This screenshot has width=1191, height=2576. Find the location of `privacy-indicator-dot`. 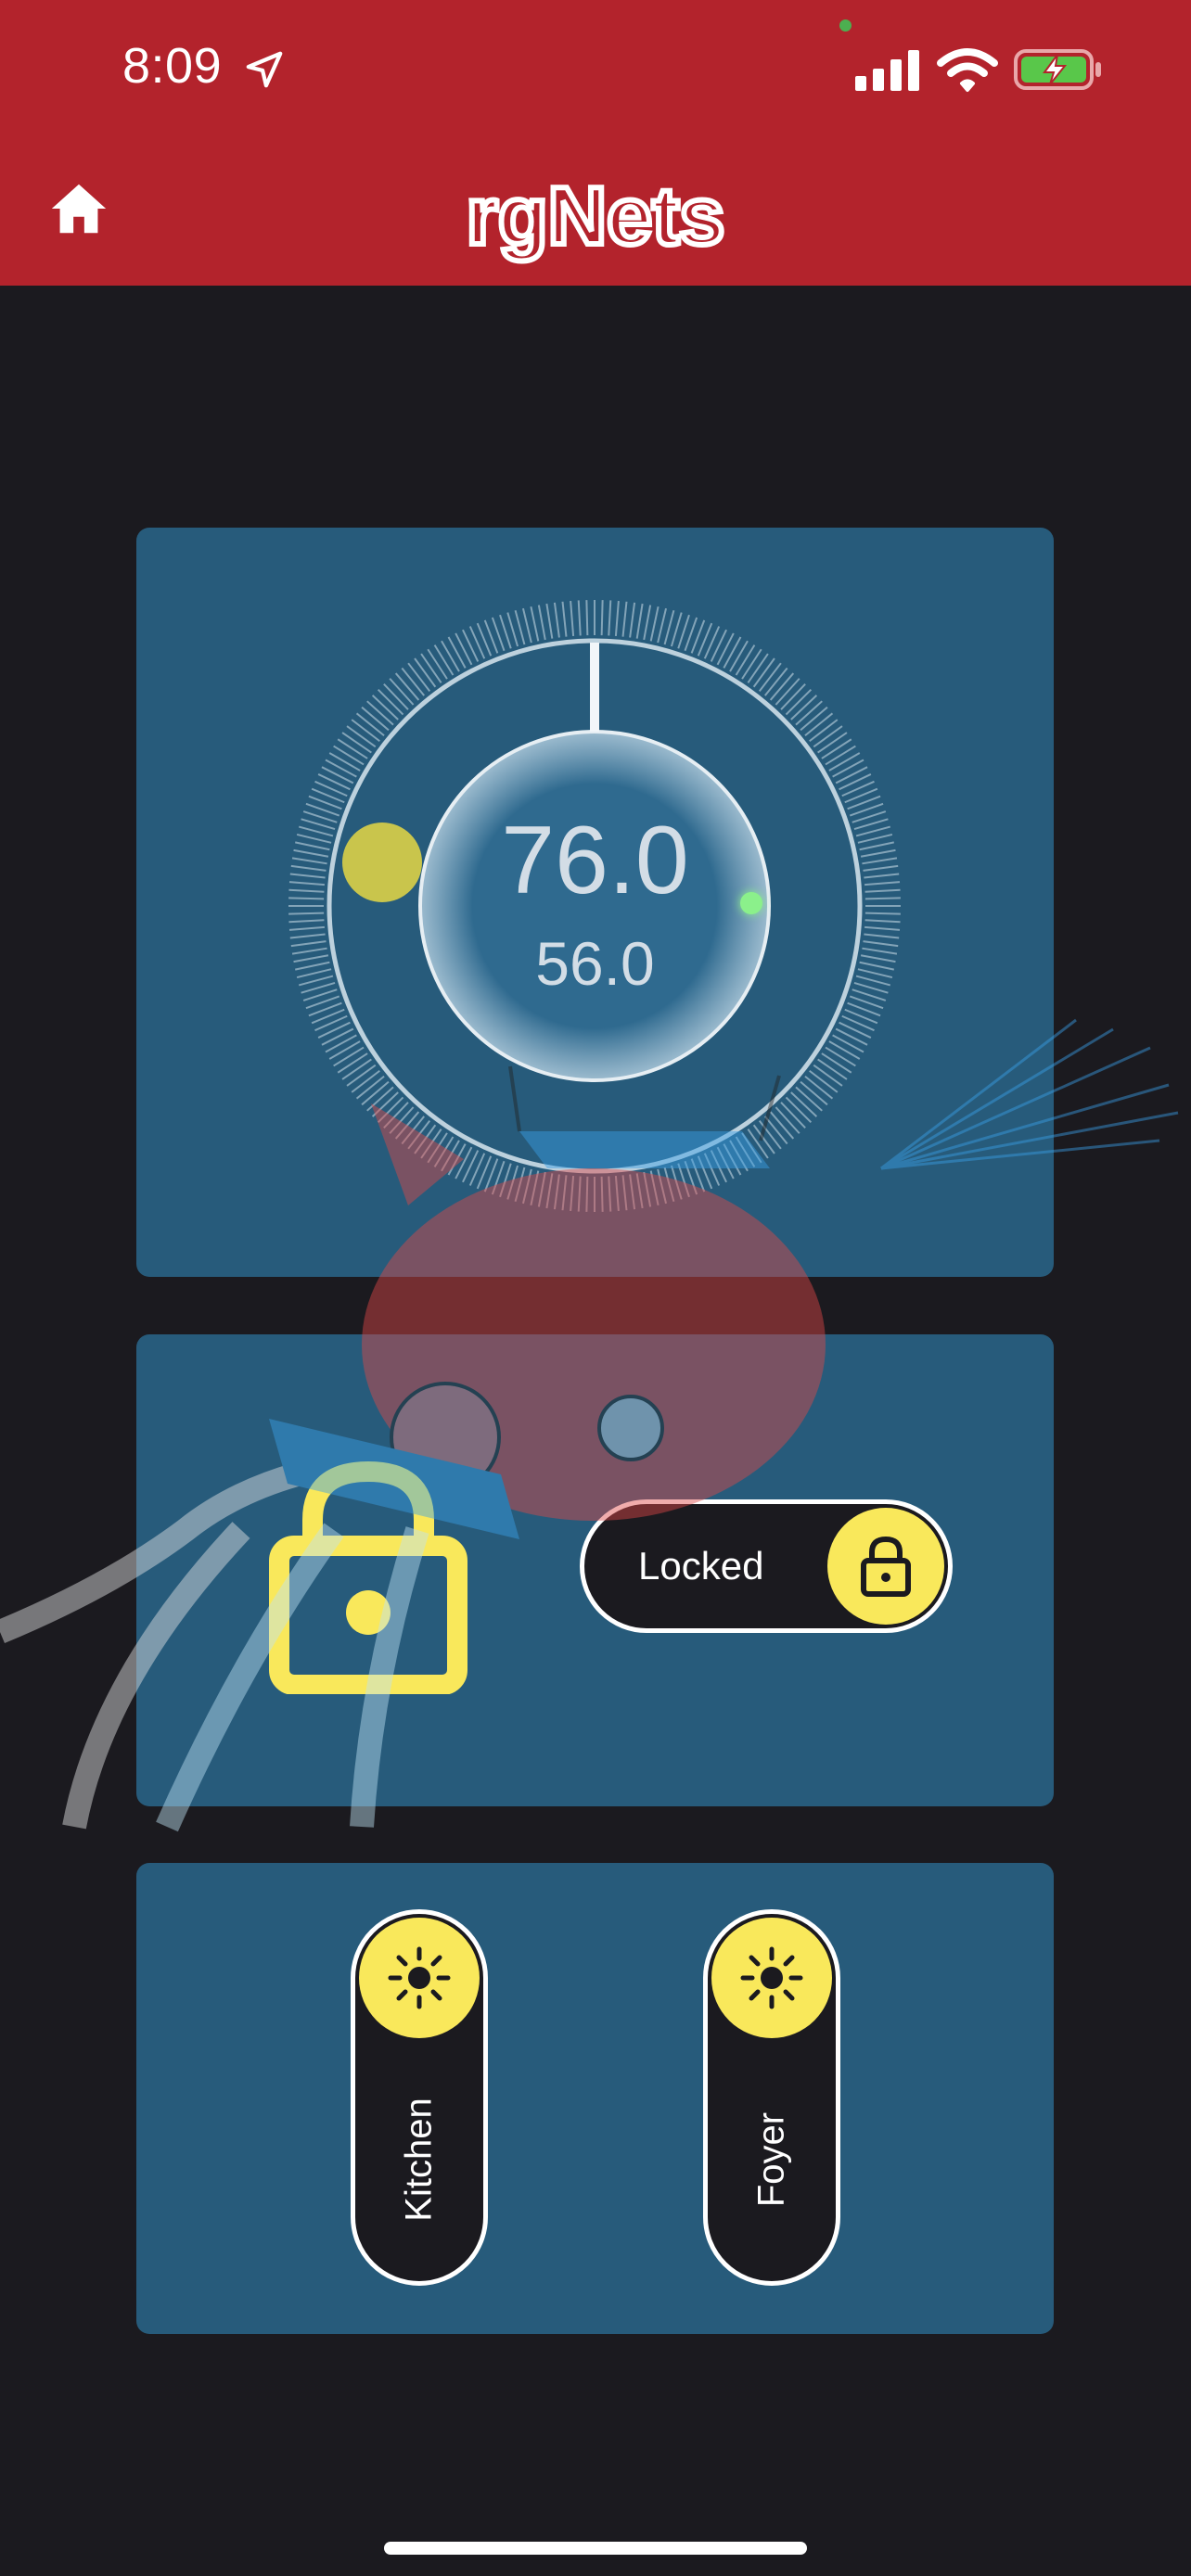

privacy-indicator-dot is located at coordinates (845, 26).